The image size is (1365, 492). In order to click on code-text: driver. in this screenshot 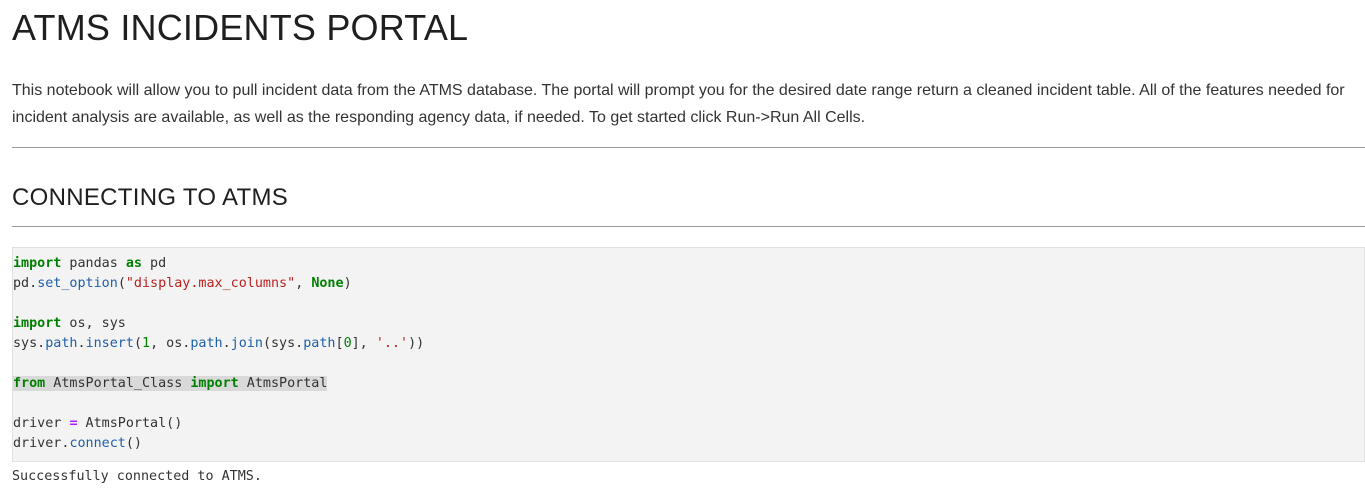, I will do `click(41, 443)`.